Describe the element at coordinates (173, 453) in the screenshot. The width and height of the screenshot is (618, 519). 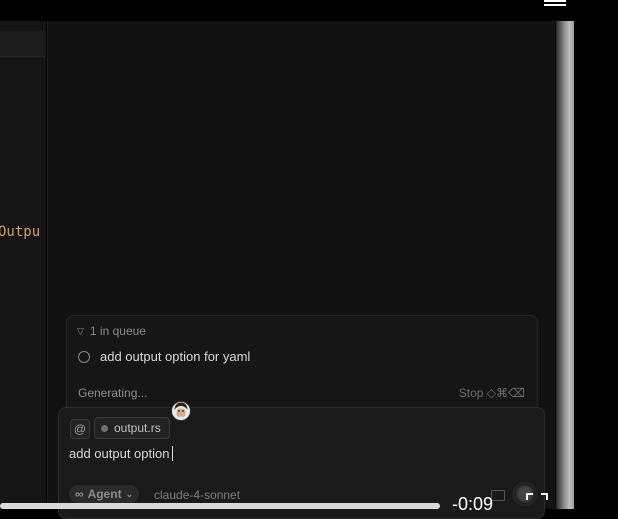
I see `text-caret` at that location.